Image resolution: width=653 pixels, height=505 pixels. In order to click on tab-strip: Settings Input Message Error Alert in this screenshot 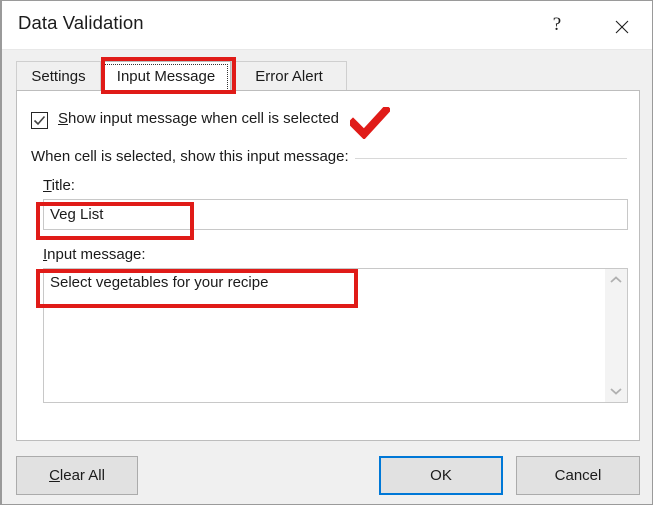, I will do `click(326, 76)`.